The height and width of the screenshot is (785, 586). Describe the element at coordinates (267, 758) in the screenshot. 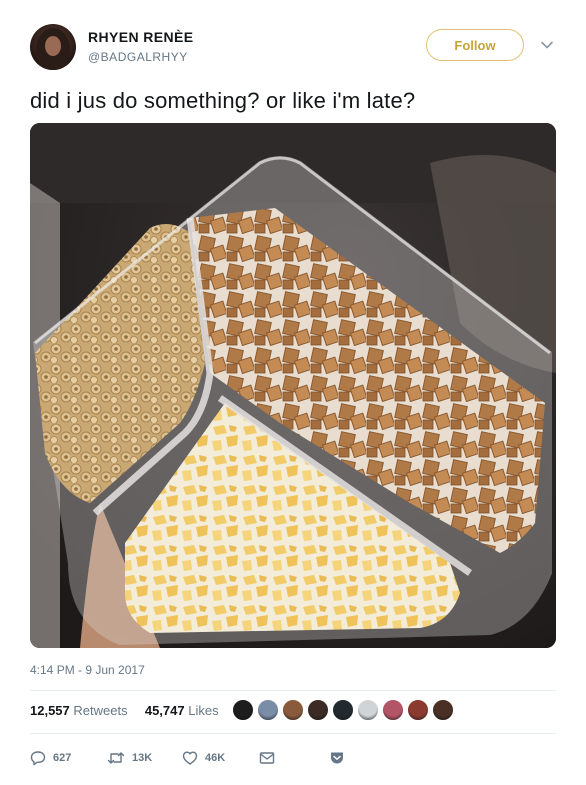

I see `mail-icon` at that location.